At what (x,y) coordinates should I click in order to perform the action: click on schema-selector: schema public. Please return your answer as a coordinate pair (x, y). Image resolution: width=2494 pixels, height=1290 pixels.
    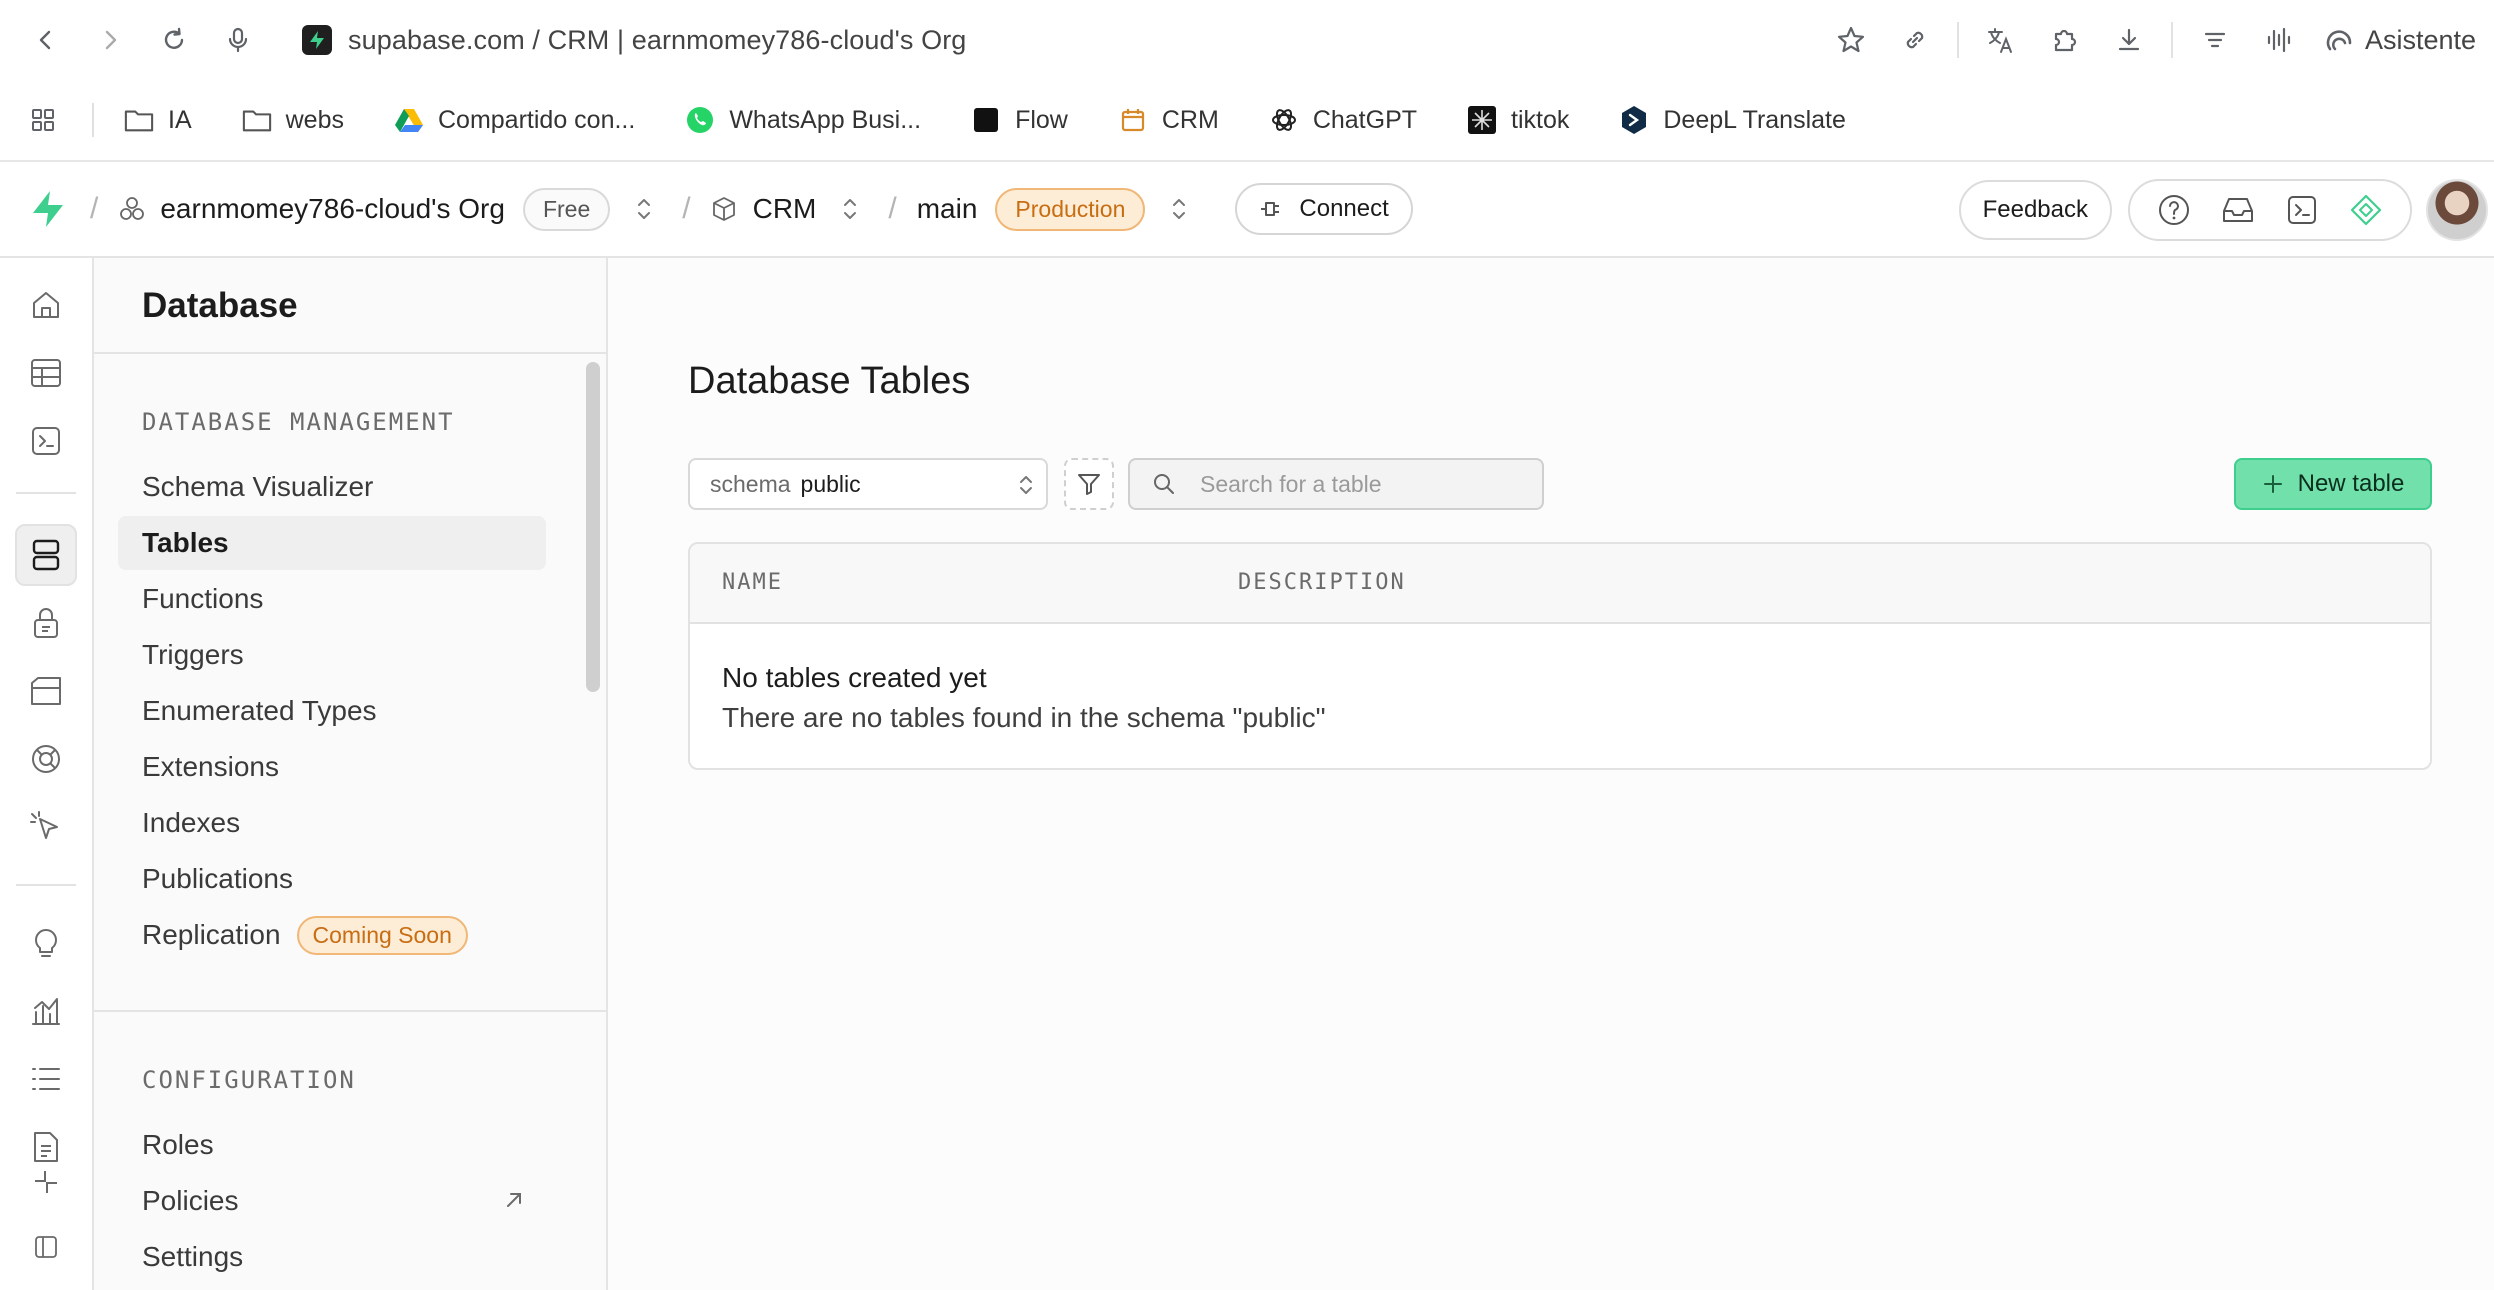
    Looking at the image, I should click on (868, 484).